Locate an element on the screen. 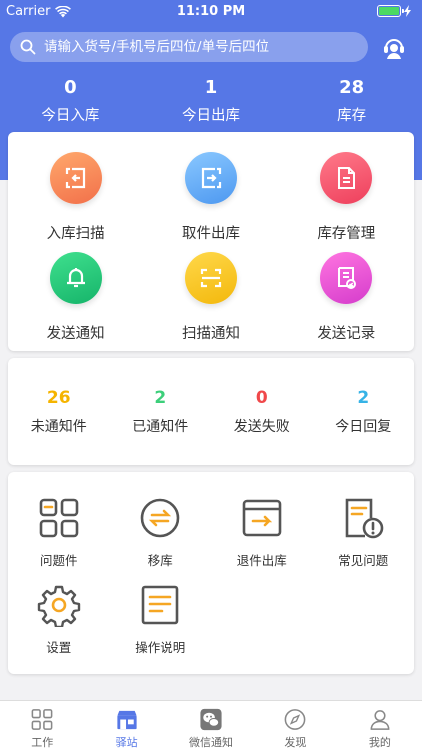 The width and height of the screenshot is (422, 750). menu-send-notification: 发送通知 is located at coordinates (75, 302).